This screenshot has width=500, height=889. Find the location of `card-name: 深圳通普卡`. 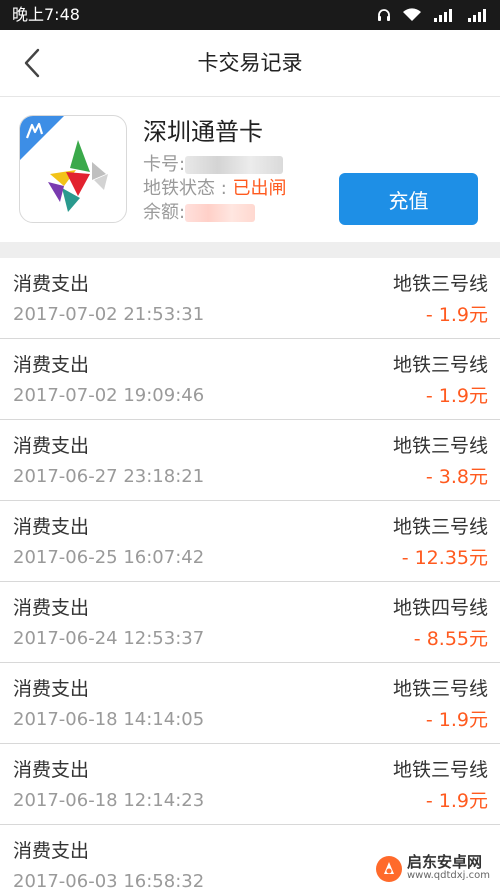

card-name: 深圳通普卡 is located at coordinates (203, 132).